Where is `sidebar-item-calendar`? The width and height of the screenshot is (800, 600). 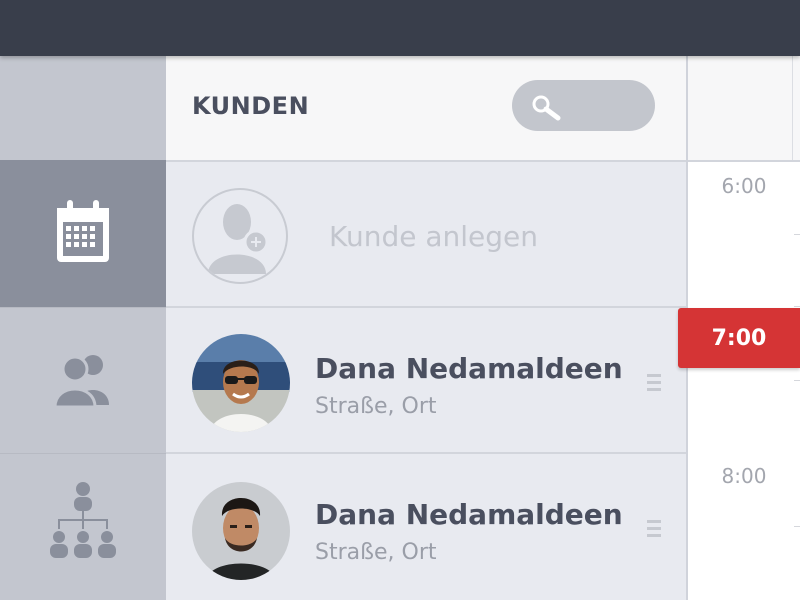 sidebar-item-calendar is located at coordinates (83, 234).